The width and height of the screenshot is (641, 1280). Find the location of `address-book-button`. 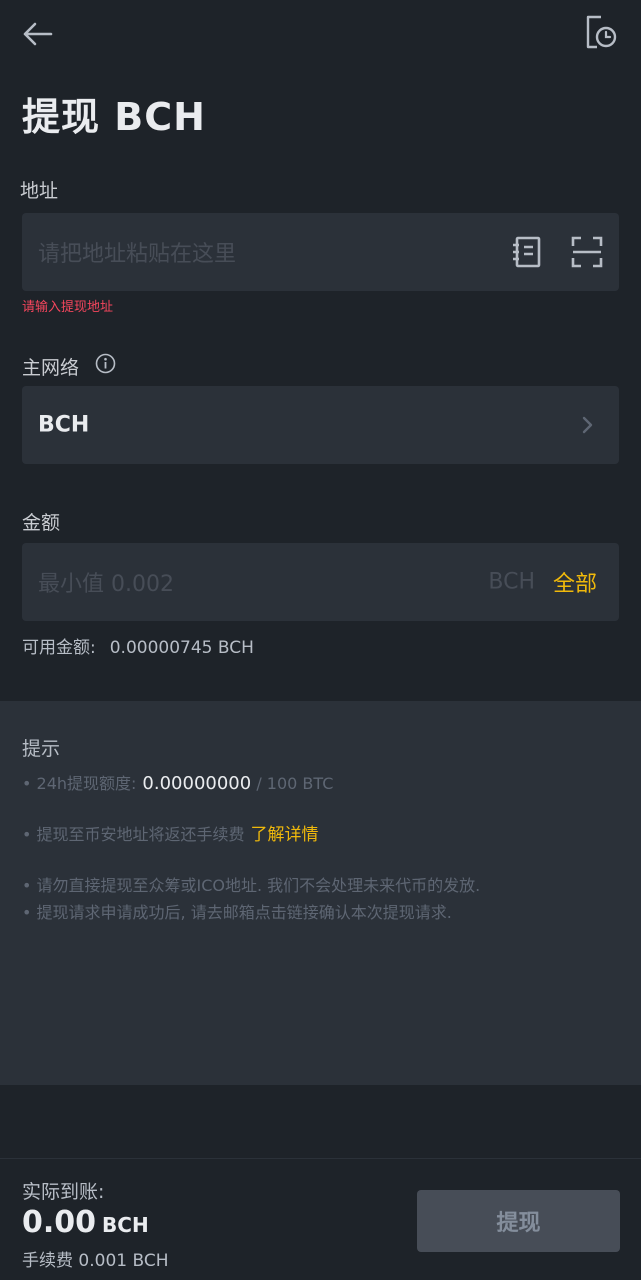

address-book-button is located at coordinates (527, 252).